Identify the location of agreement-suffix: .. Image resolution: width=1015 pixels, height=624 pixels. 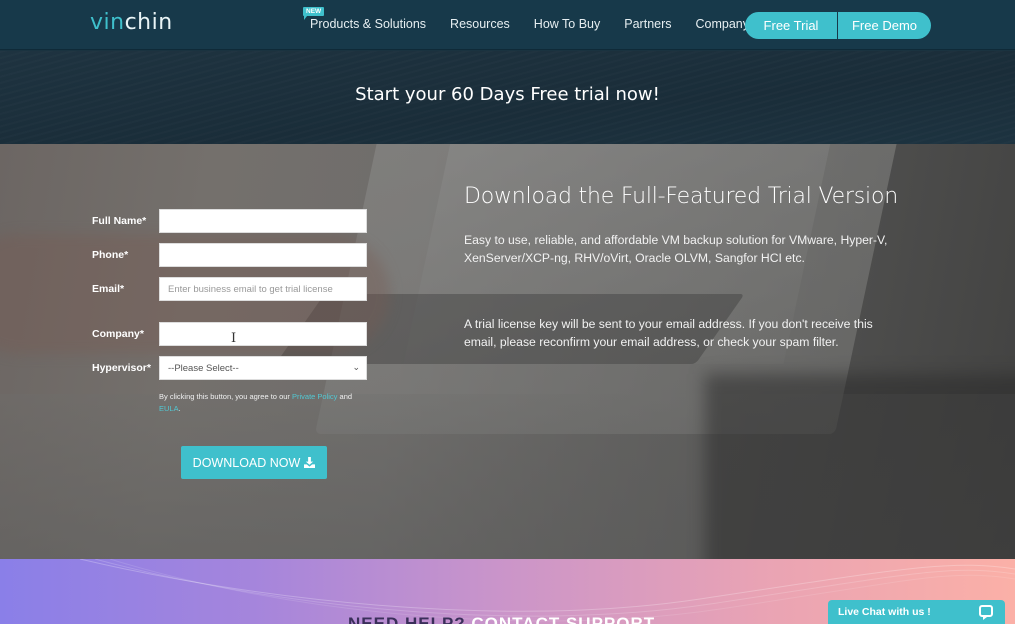
(179, 408).